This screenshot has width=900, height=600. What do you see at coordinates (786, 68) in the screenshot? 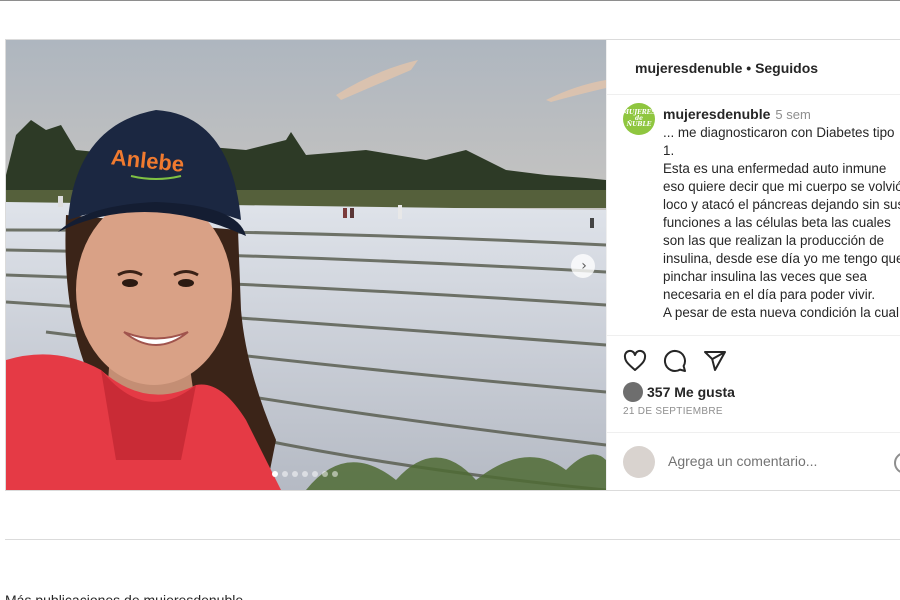
I see `follow-status-button: Seguidos` at bounding box center [786, 68].